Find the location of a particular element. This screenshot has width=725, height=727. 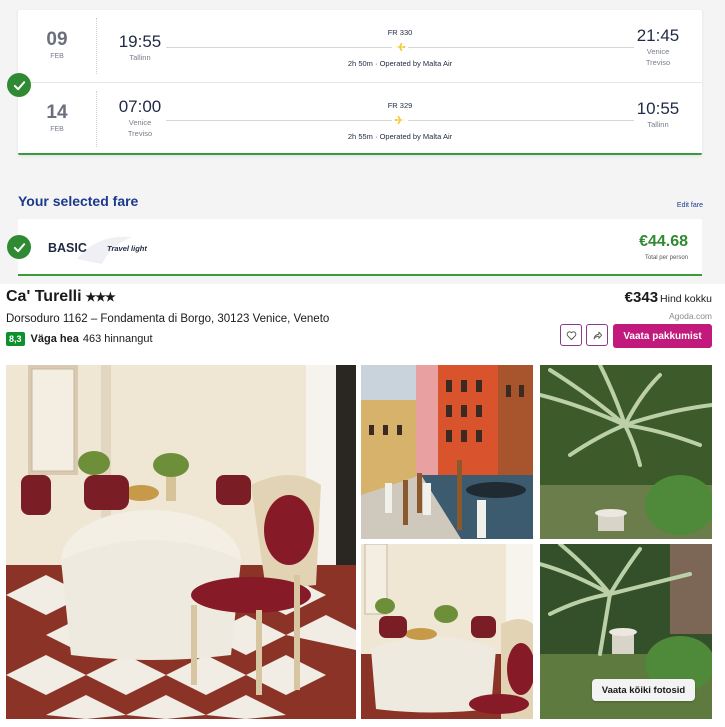

fare-name: BASIC is located at coordinates (67, 248).